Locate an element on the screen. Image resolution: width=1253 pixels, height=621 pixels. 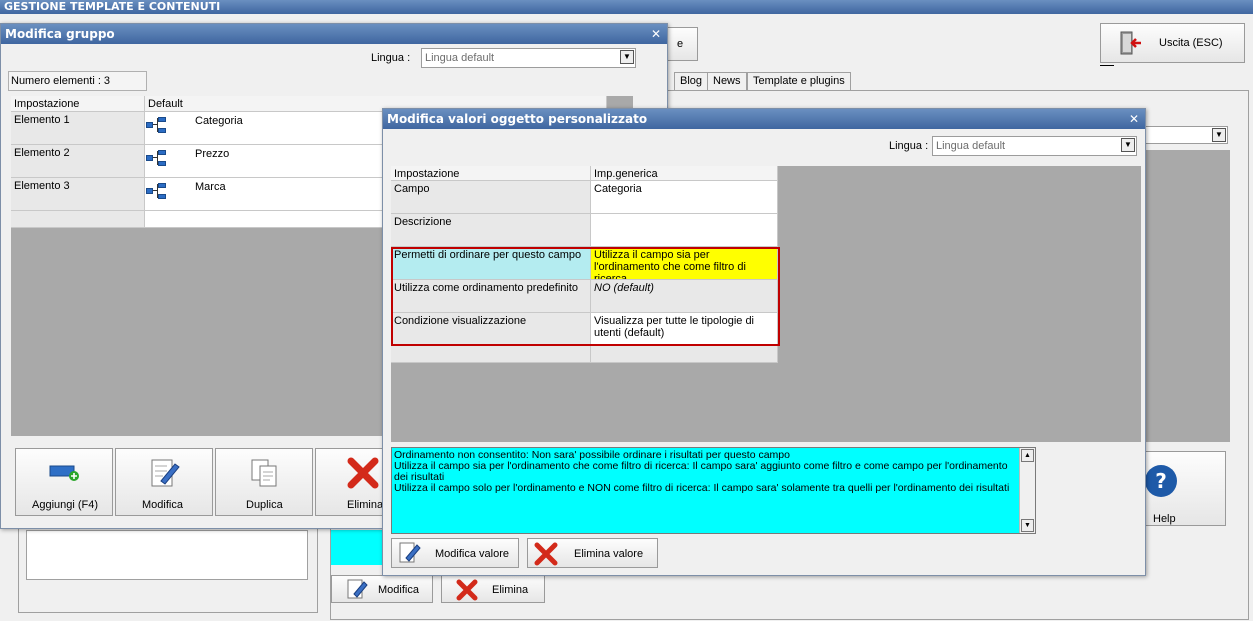
app-title: GESTIONE TEMPLATE E CONTENUTI is located at coordinates (112, 6).